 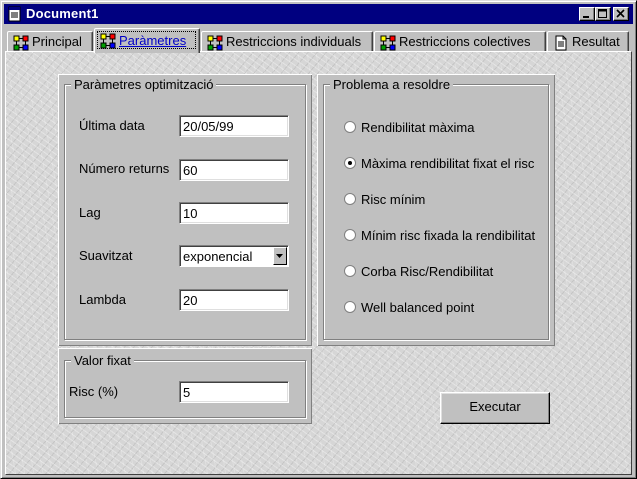 I want to click on lag-label: Lag, so click(x=90, y=212).